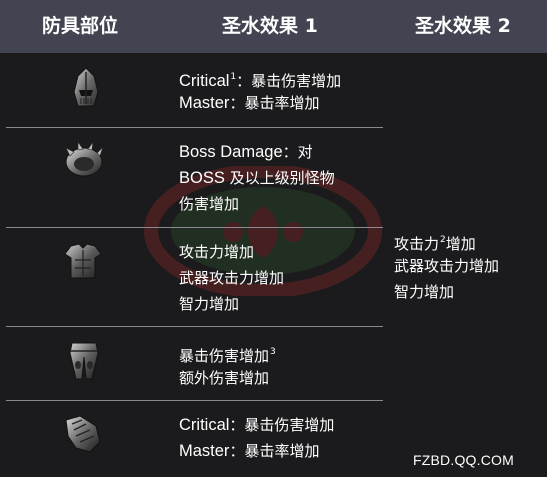 The width and height of the screenshot is (547, 477). I want to click on row5-line1: Critical：暴击伤害增加, so click(257, 425).